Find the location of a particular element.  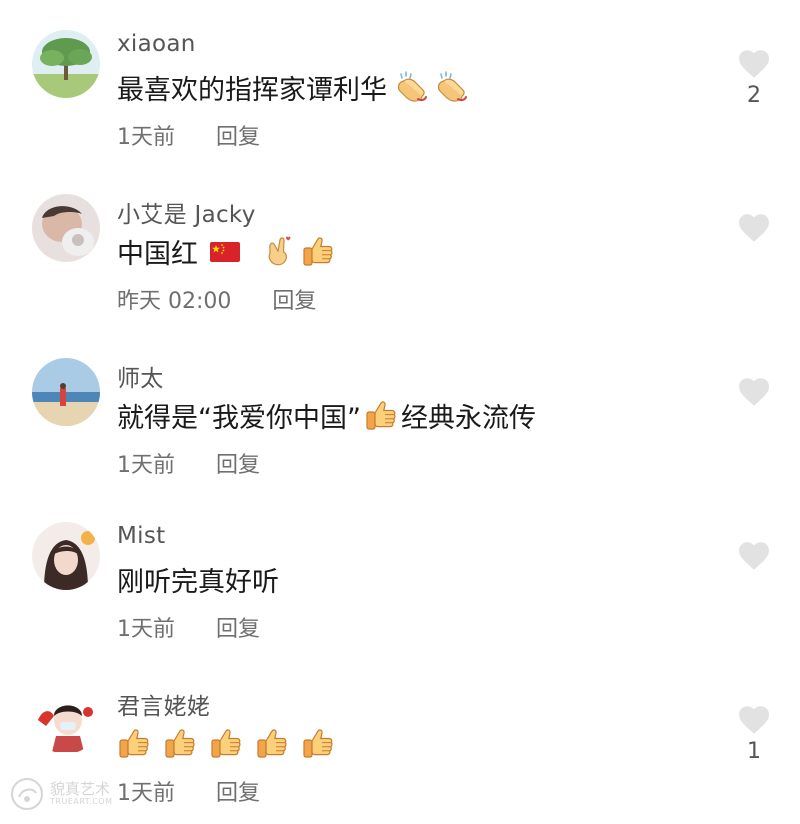

comment-content is located at coordinates (227, 743).